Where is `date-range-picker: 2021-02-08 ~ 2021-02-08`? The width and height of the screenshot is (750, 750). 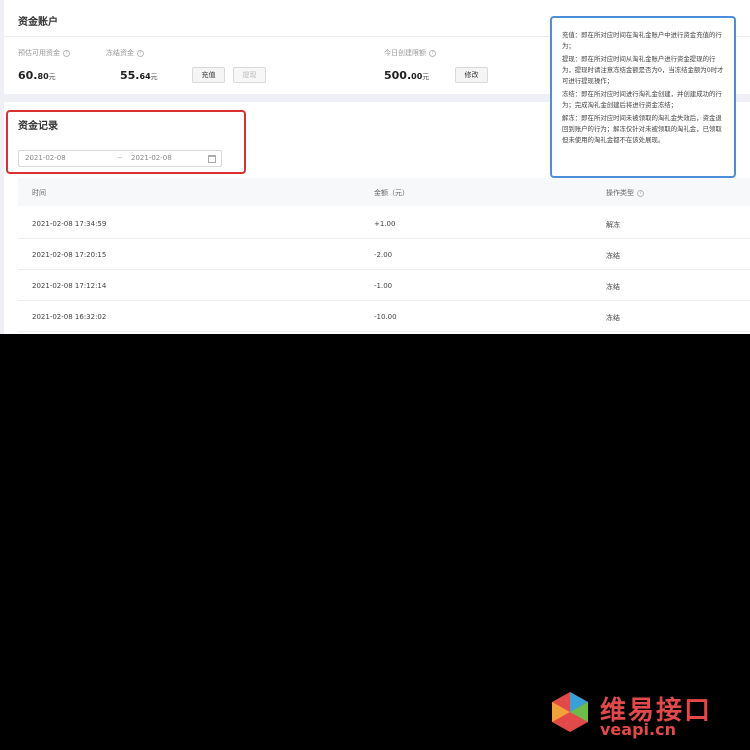
date-range-picker: 2021-02-08 ~ 2021-02-08 is located at coordinates (120, 158).